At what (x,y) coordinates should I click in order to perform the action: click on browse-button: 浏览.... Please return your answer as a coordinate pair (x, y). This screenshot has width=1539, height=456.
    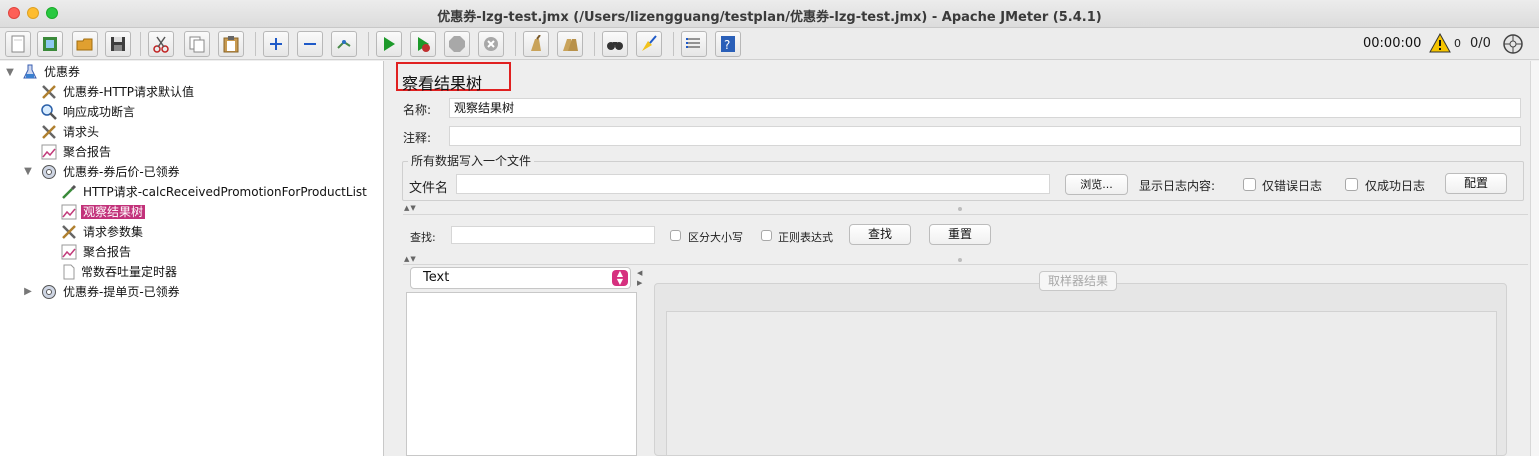
    Looking at the image, I should click on (1096, 184).